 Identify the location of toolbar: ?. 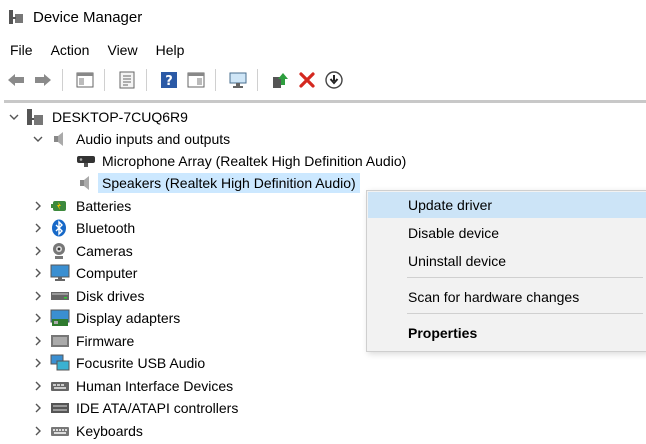
(323, 80).